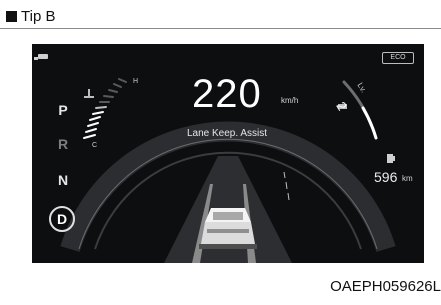 Image resolution: width=441 pixels, height=305 pixels. What do you see at coordinates (227, 133) in the screenshot?
I see `assist-message: Lane Keep. Assist` at bounding box center [227, 133].